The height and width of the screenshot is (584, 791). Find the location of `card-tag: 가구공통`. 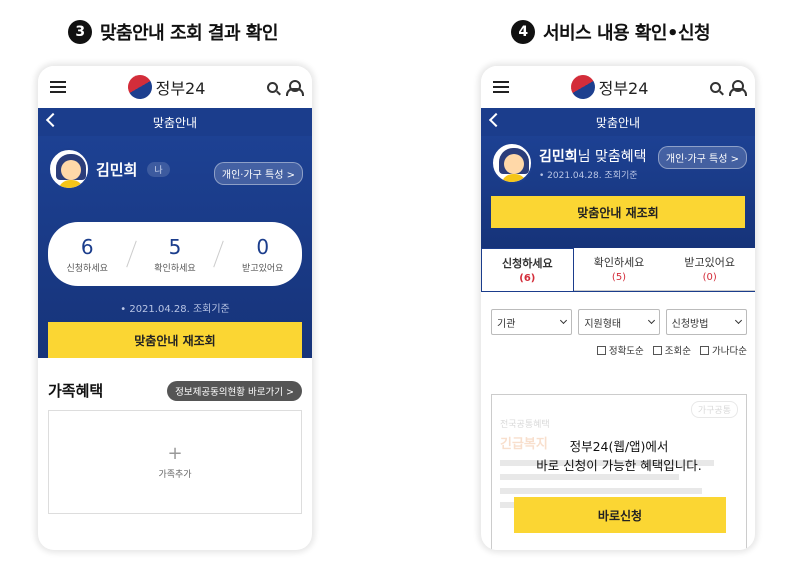

card-tag: 가구공통 is located at coordinates (714, 409).